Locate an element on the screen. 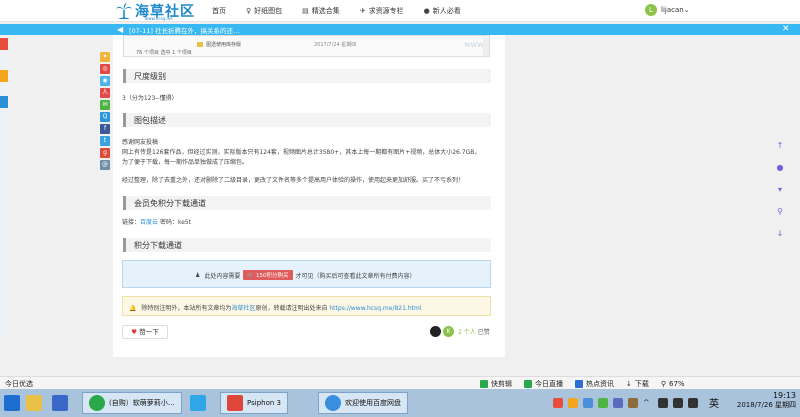  system-tray: ^ 英 is located at coordinates (639, 402).